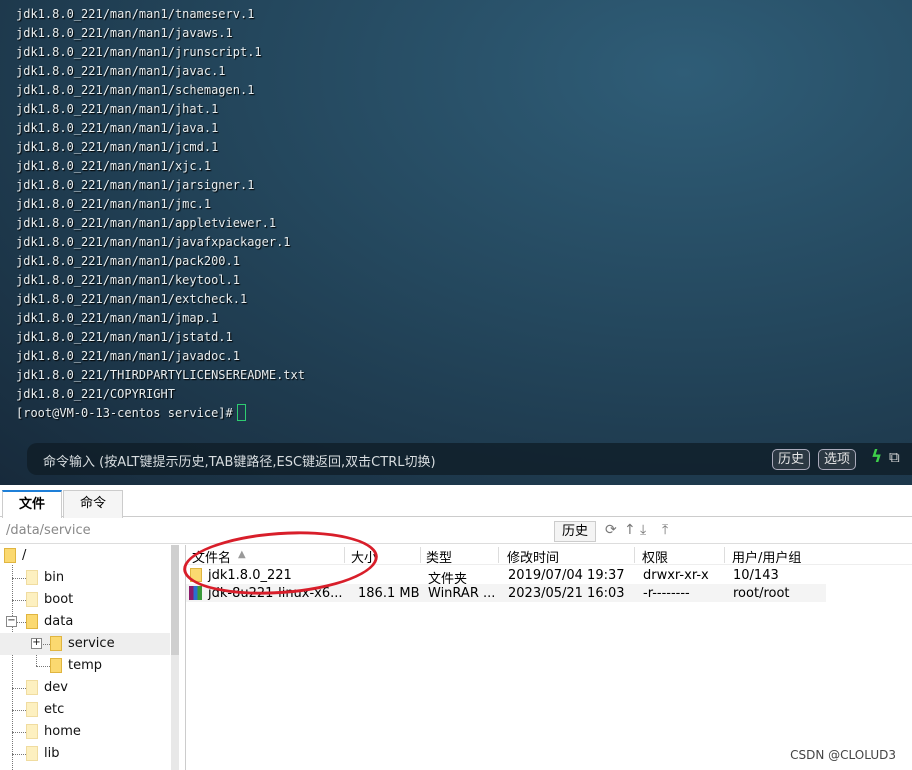 Image resolution: width=912 pixels, height=770 pixels. What do you see at coordinates (85, 622) in the screenshot?
I see `tree-node-data: − data` at bounding box center [85, 622].